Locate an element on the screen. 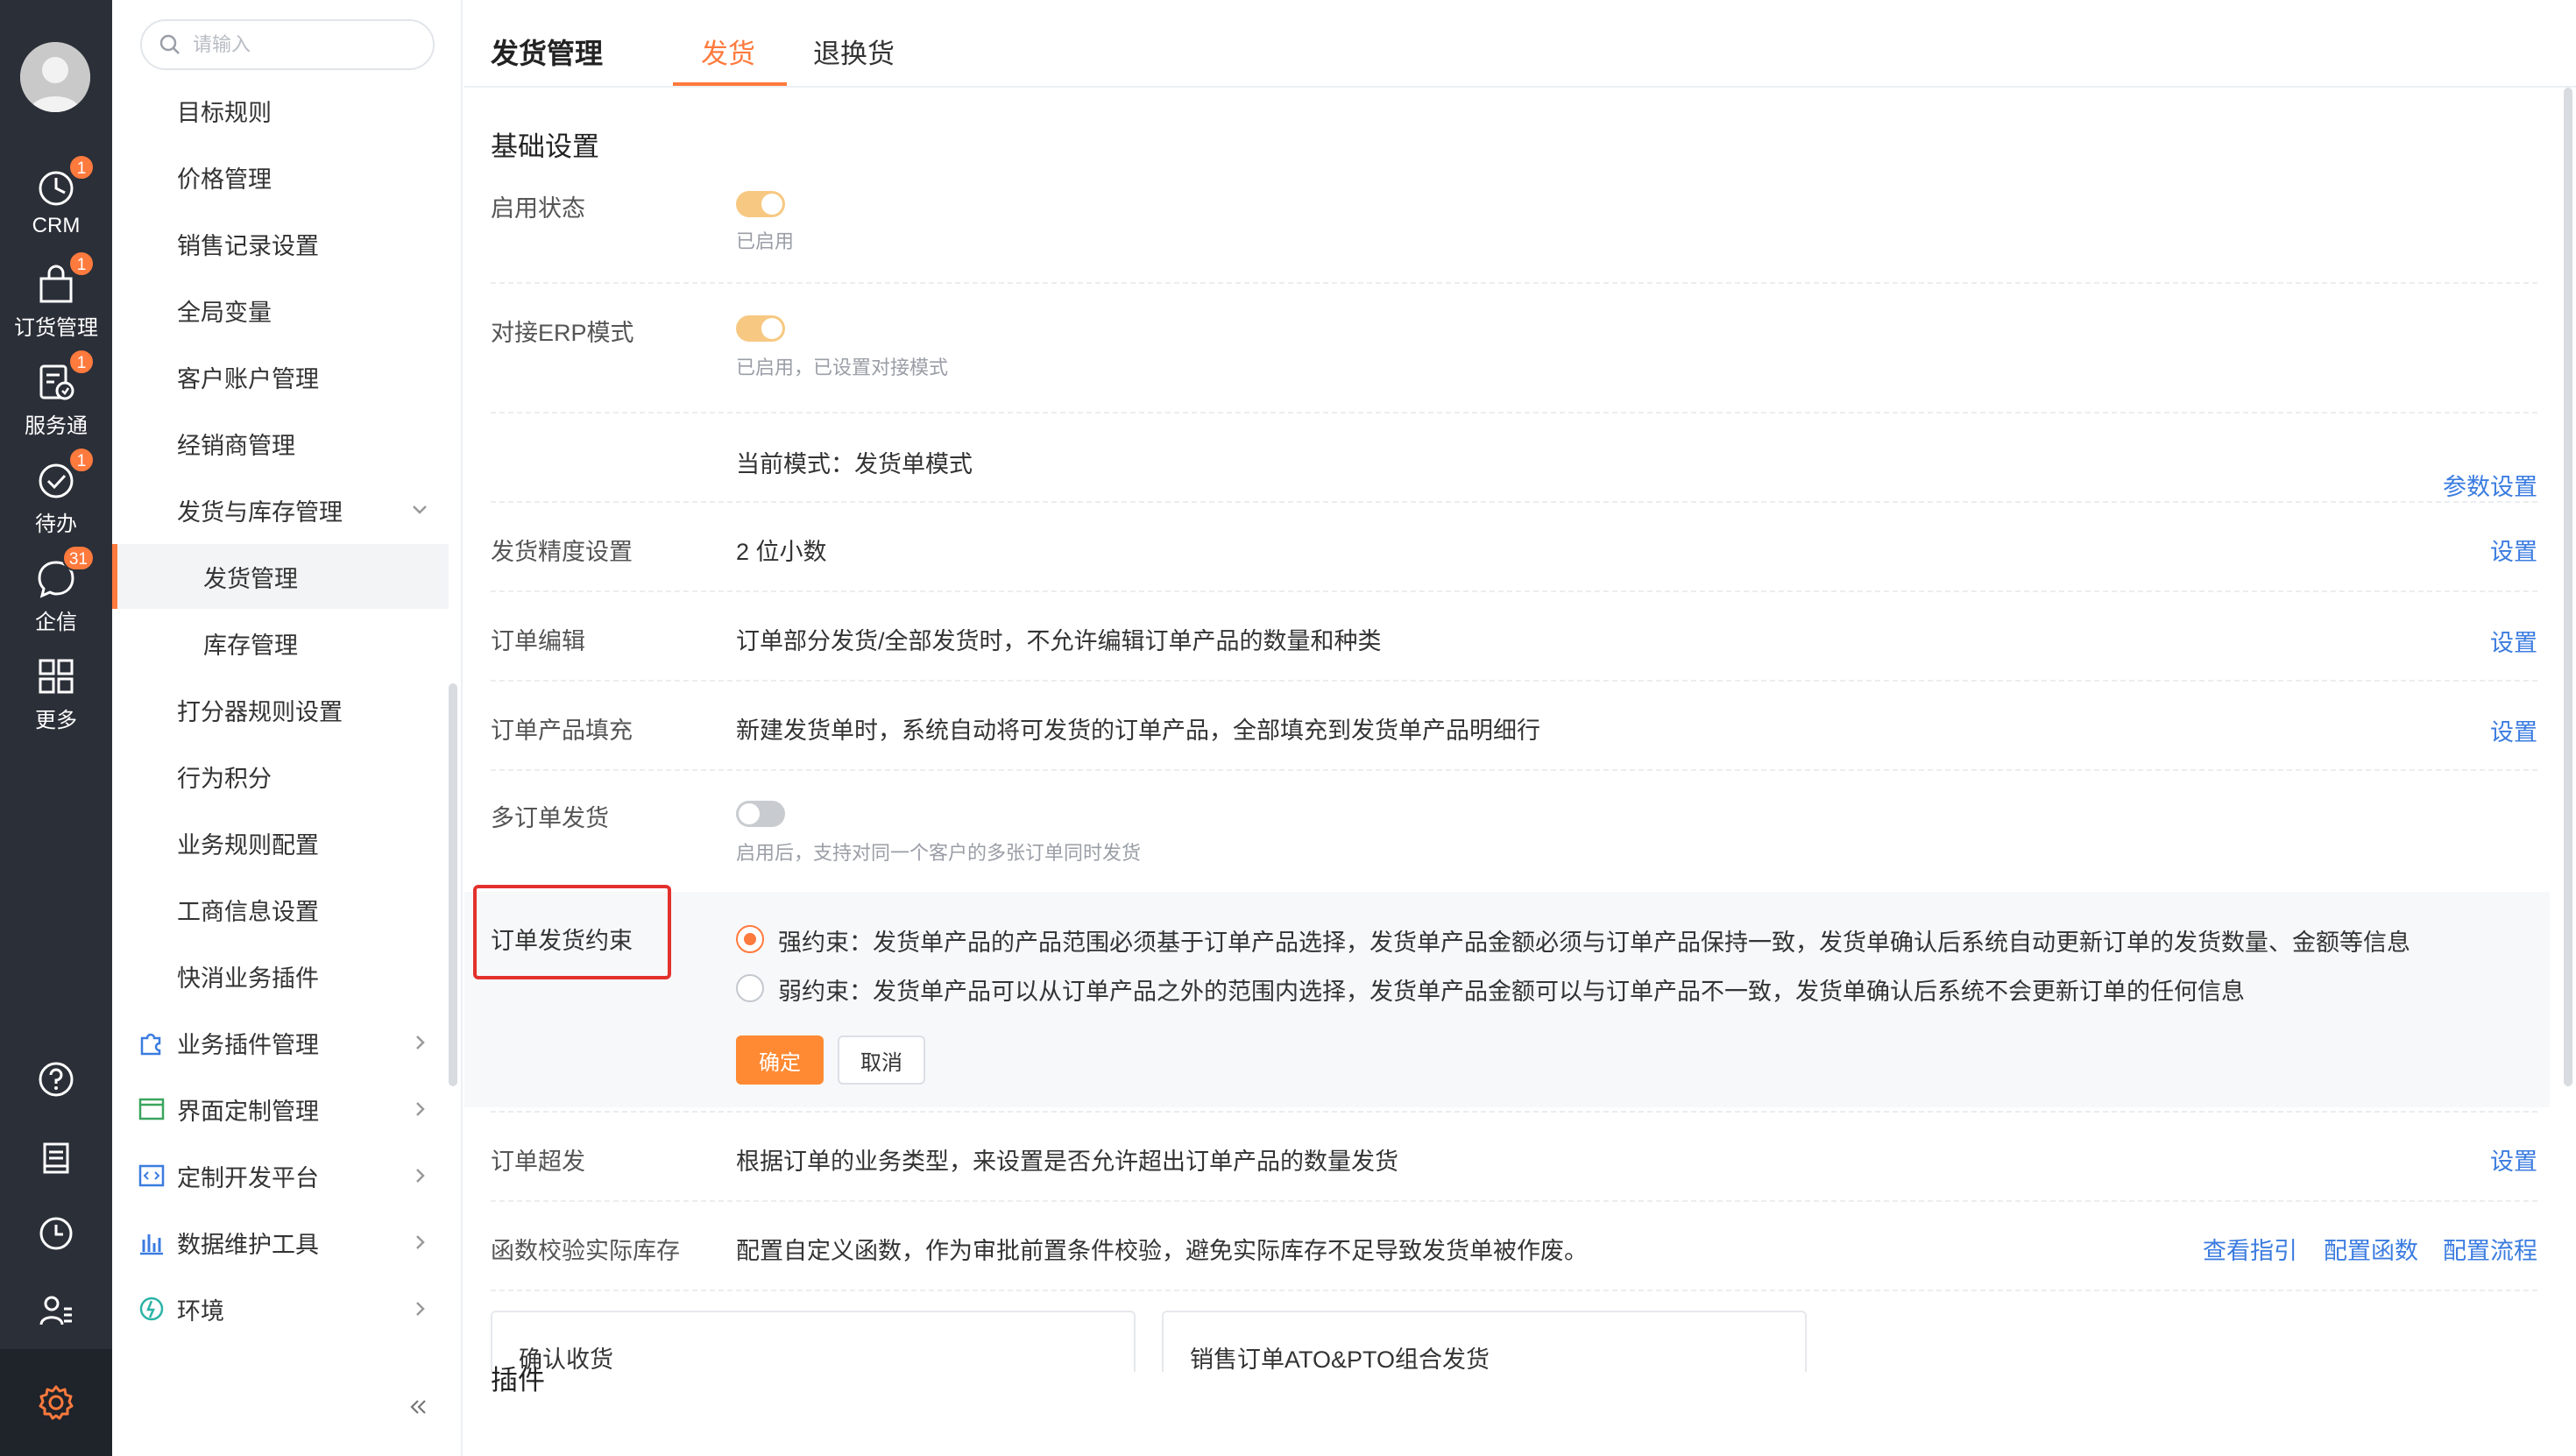 Image resolution: width=2576 pixels, height=1456 pixels. history-button is located at coordinates (56, 1233).